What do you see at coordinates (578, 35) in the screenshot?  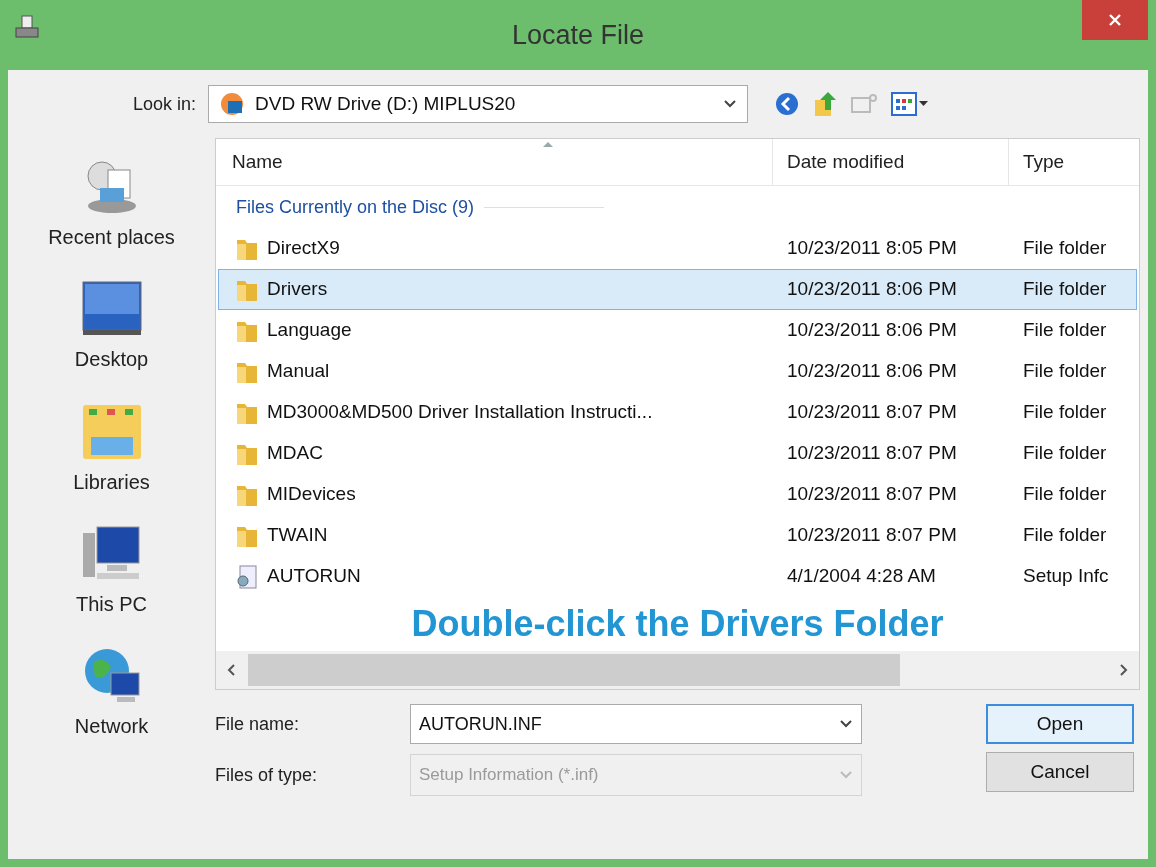 I see `window-title: Locate File` at bounding box center [578, 35].